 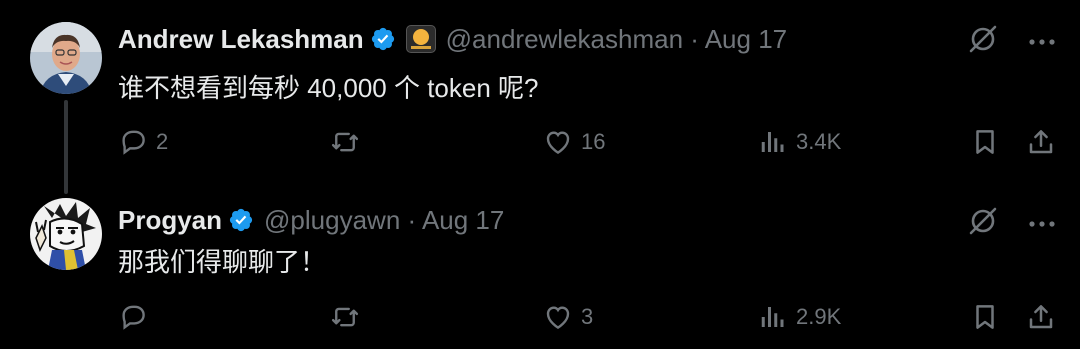 What do you see at coordinates (170, 220) in the screenshot?
I see `display-name: Progyan` at bounding box center [170, 220].